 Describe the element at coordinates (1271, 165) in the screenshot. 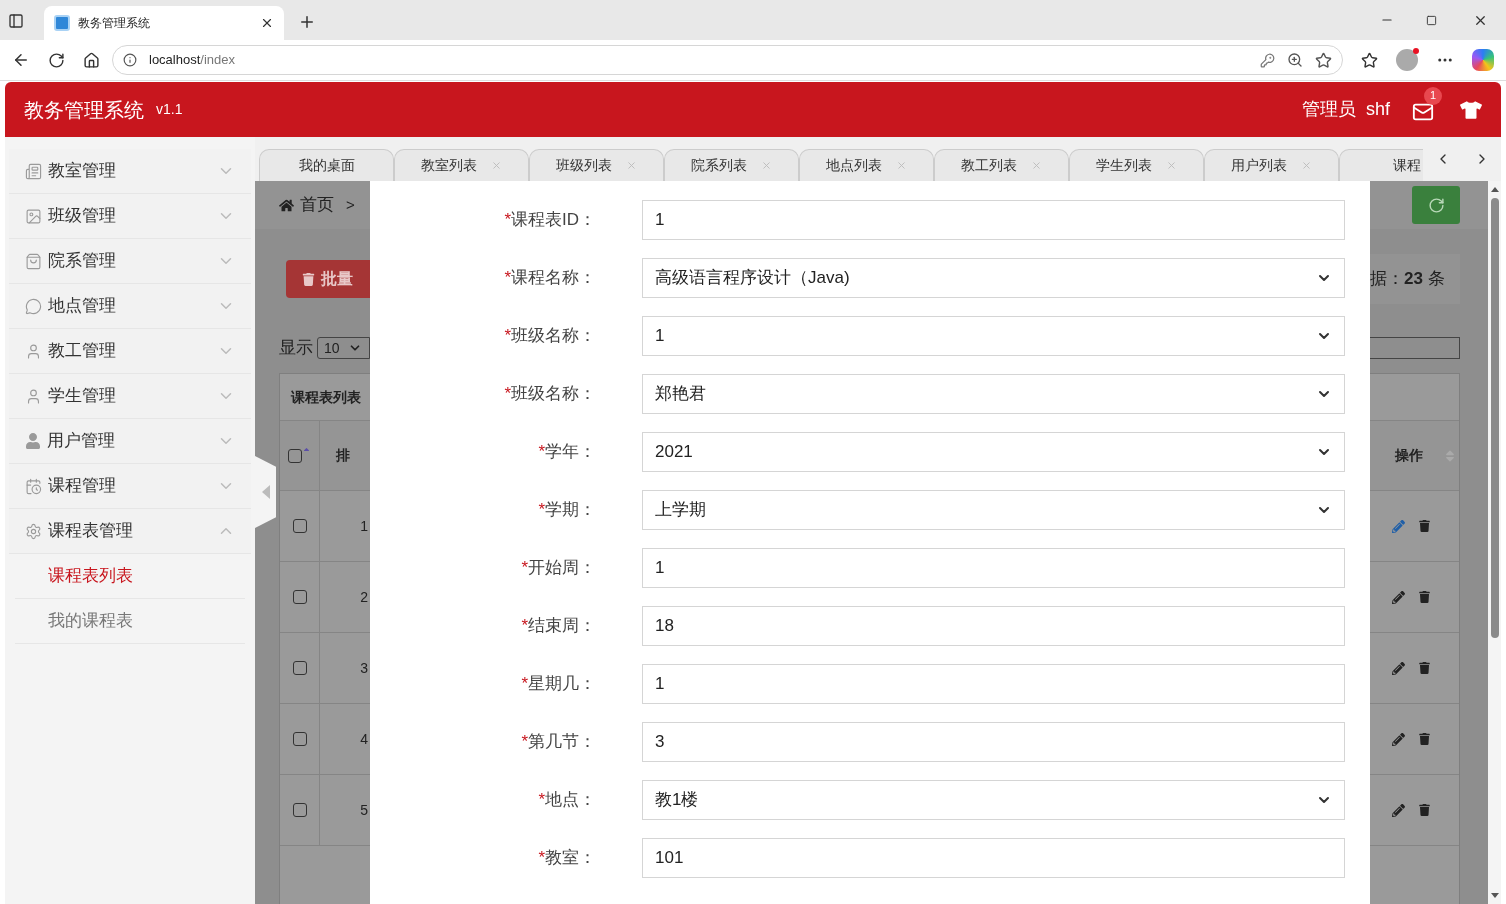

I see `page-tab: 用户列表` at that location.